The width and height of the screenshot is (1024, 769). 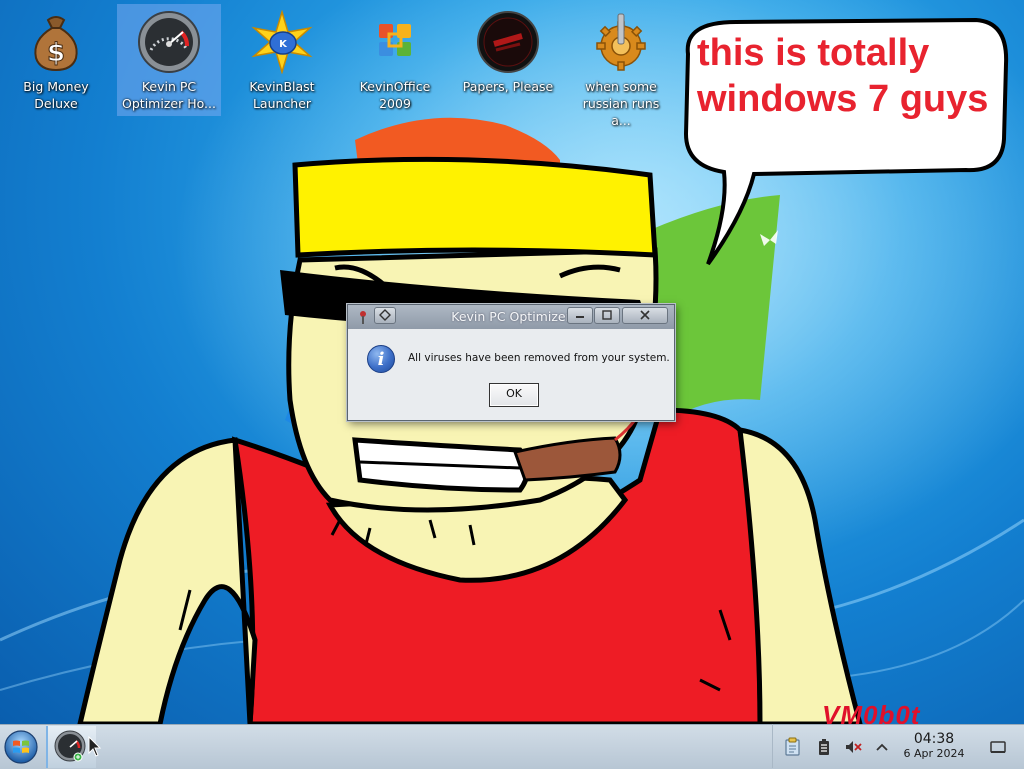 What do you see at coordinates (824, 747) in the screenshot?
I see `battery-icon` at bounding box center [824, 747].